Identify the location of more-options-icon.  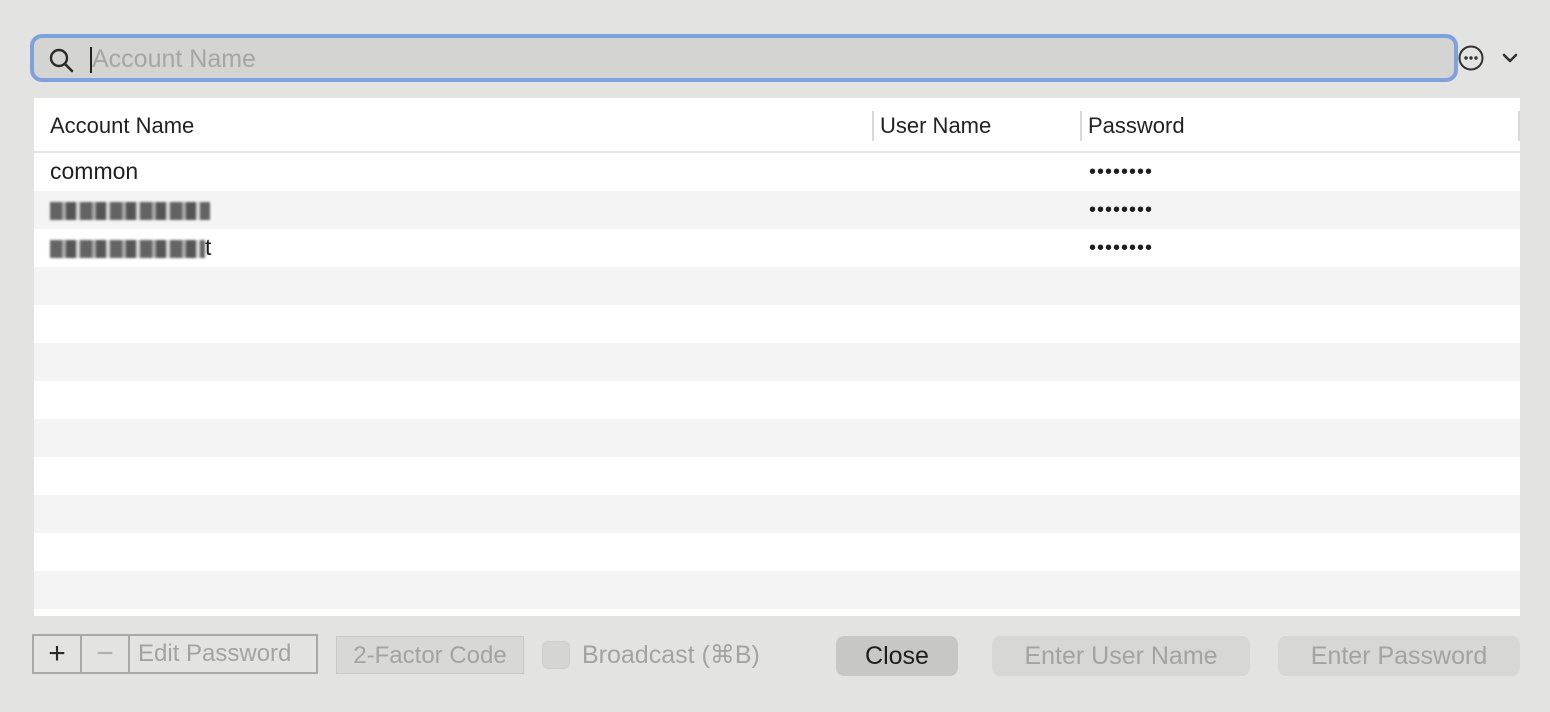
(1471, 58).